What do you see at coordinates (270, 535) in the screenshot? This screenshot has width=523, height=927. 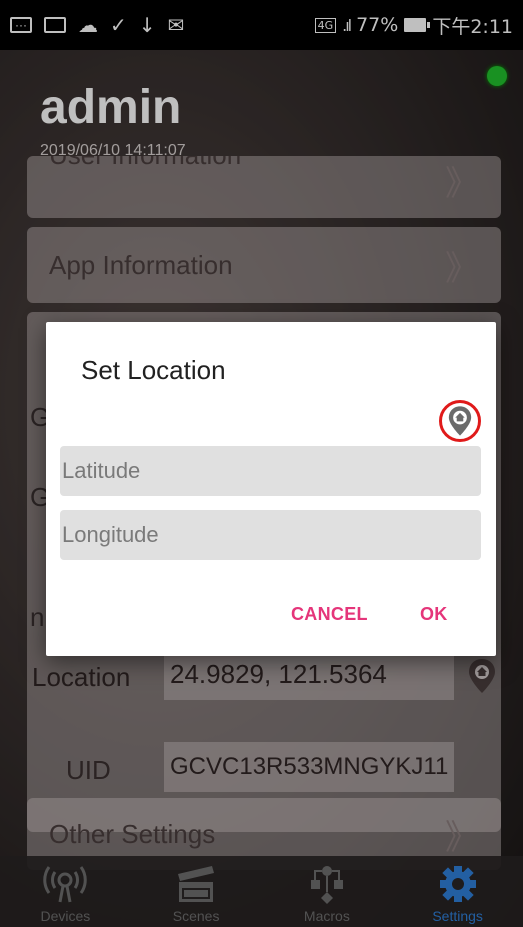 I see `longitude-input` at bounding box center [270, 535].